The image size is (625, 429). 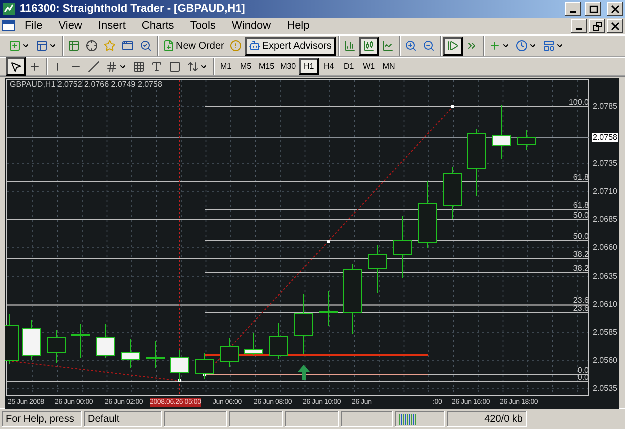 I want to click on up-arrow-icon, so click(x=304, y=372).